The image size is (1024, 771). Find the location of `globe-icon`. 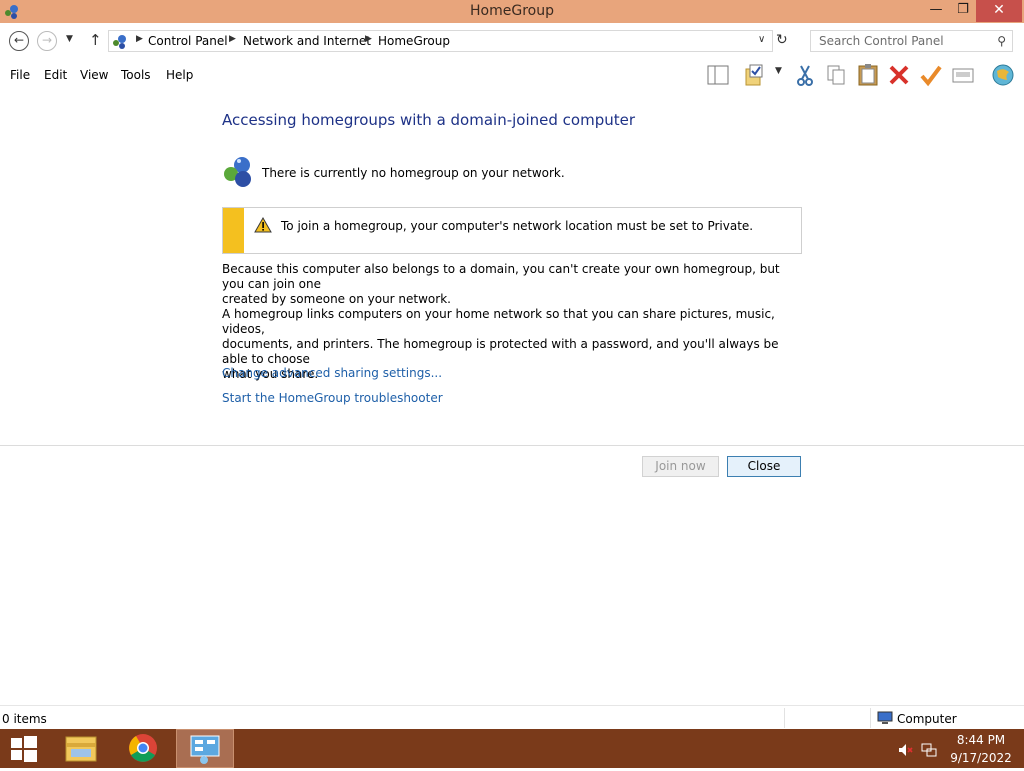

globe-icon is located at coordinates (1003, 75).